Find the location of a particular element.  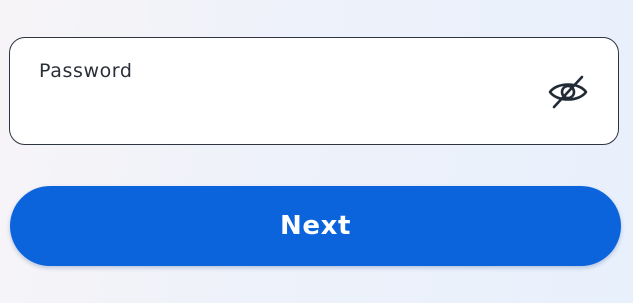

password-input is located at coordinates (278, 111).